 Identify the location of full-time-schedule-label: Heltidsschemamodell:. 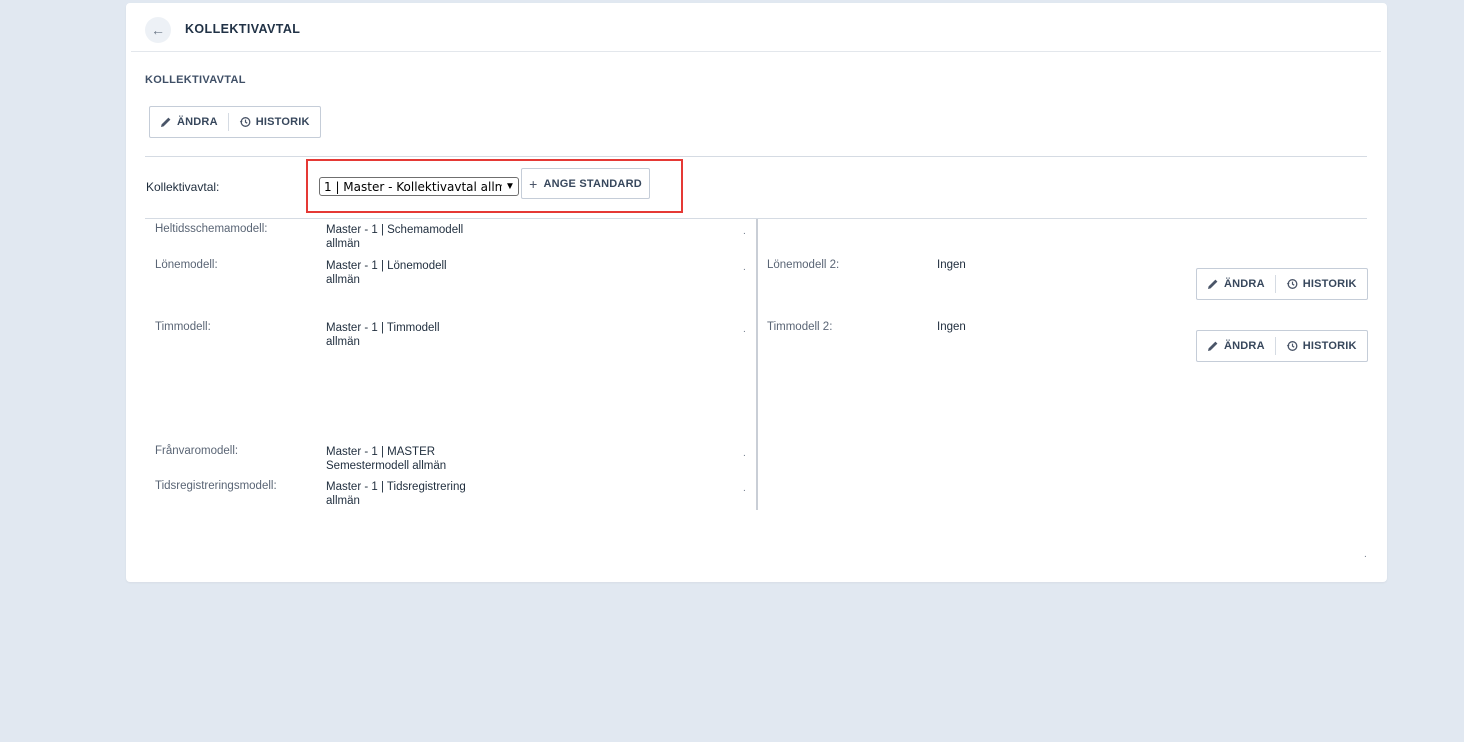
(211, 229).